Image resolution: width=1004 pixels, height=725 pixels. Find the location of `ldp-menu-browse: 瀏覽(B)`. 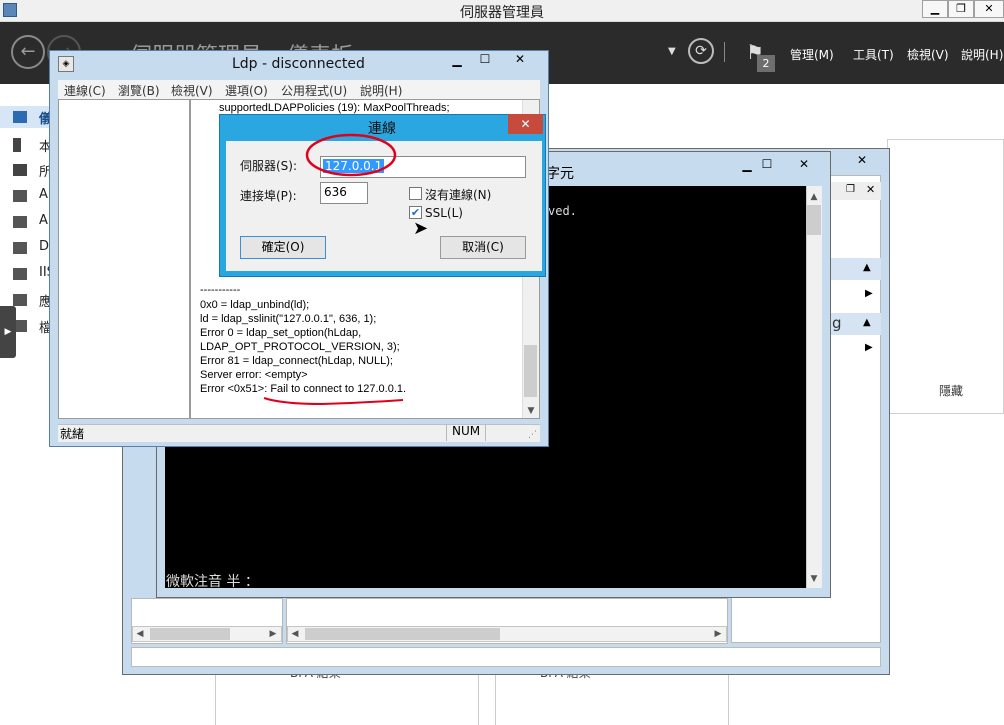

ldp-menu-browse: 瀏覽(B) is located at coordinates (139, 90).